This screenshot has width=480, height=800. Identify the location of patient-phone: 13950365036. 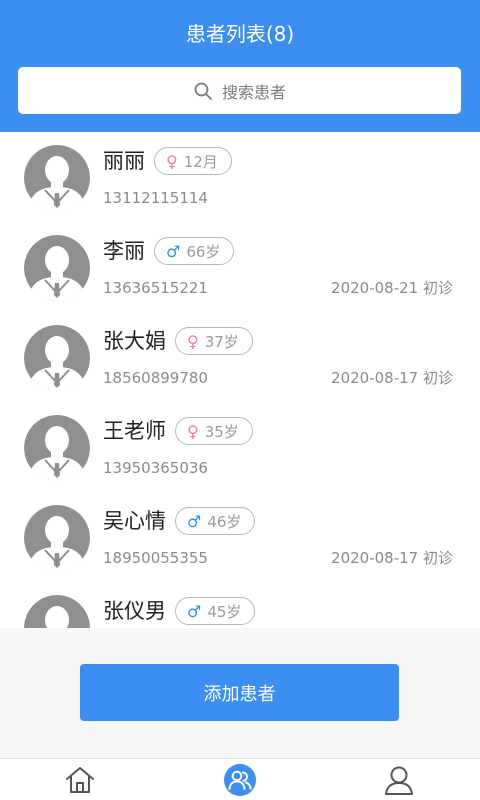
(155, 468).